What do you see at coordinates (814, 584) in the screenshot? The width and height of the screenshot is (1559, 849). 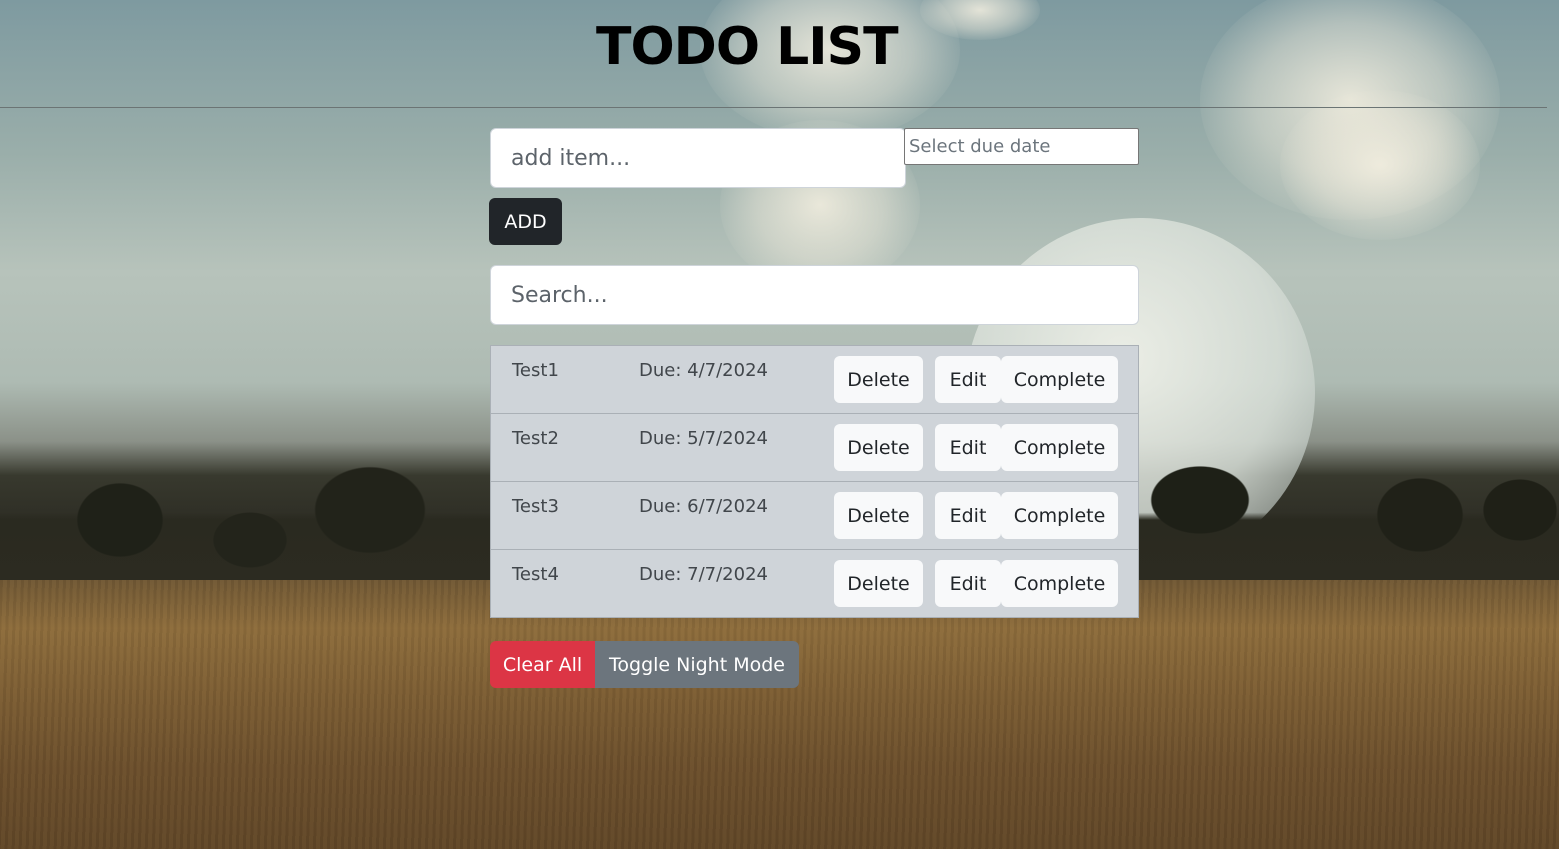 I see `todo-item: Test4 Due: 7/7/2024 Delete Edit Complete` at bounding box center [814, 584].